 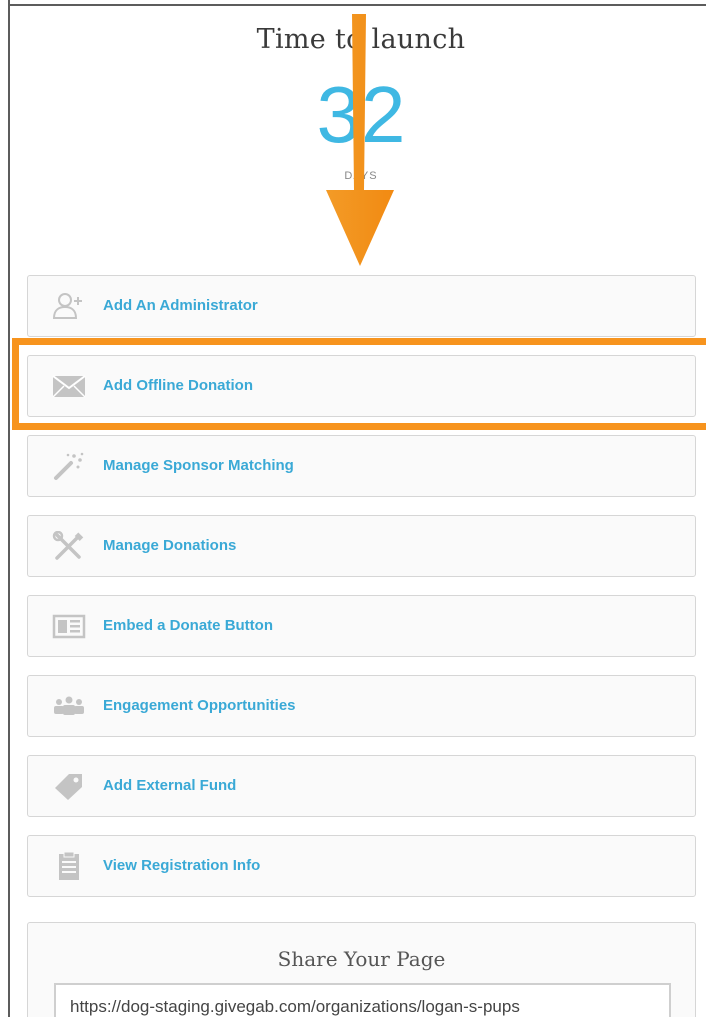 What do you see at coordinates (361, 786) in the screenshot?
I see `add-external-fund-button: Add External Fund` at bounding box center [361, 786].